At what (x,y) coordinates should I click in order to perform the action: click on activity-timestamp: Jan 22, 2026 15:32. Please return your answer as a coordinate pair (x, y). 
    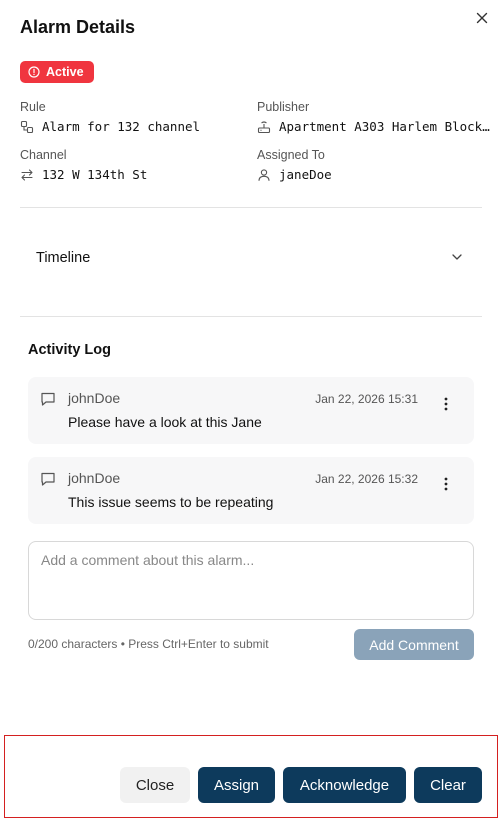
    Looking at the image, I should click on (366, 479).